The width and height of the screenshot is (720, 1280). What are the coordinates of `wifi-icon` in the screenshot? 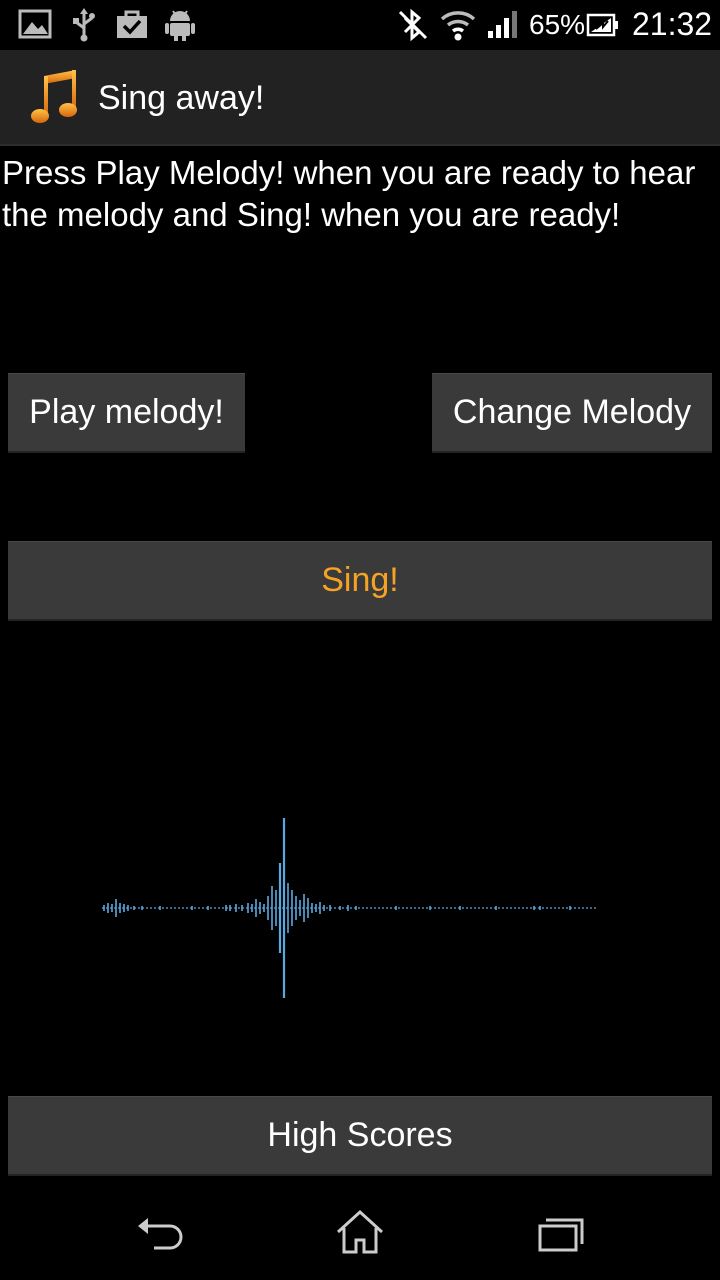 It's located at (458, 27).